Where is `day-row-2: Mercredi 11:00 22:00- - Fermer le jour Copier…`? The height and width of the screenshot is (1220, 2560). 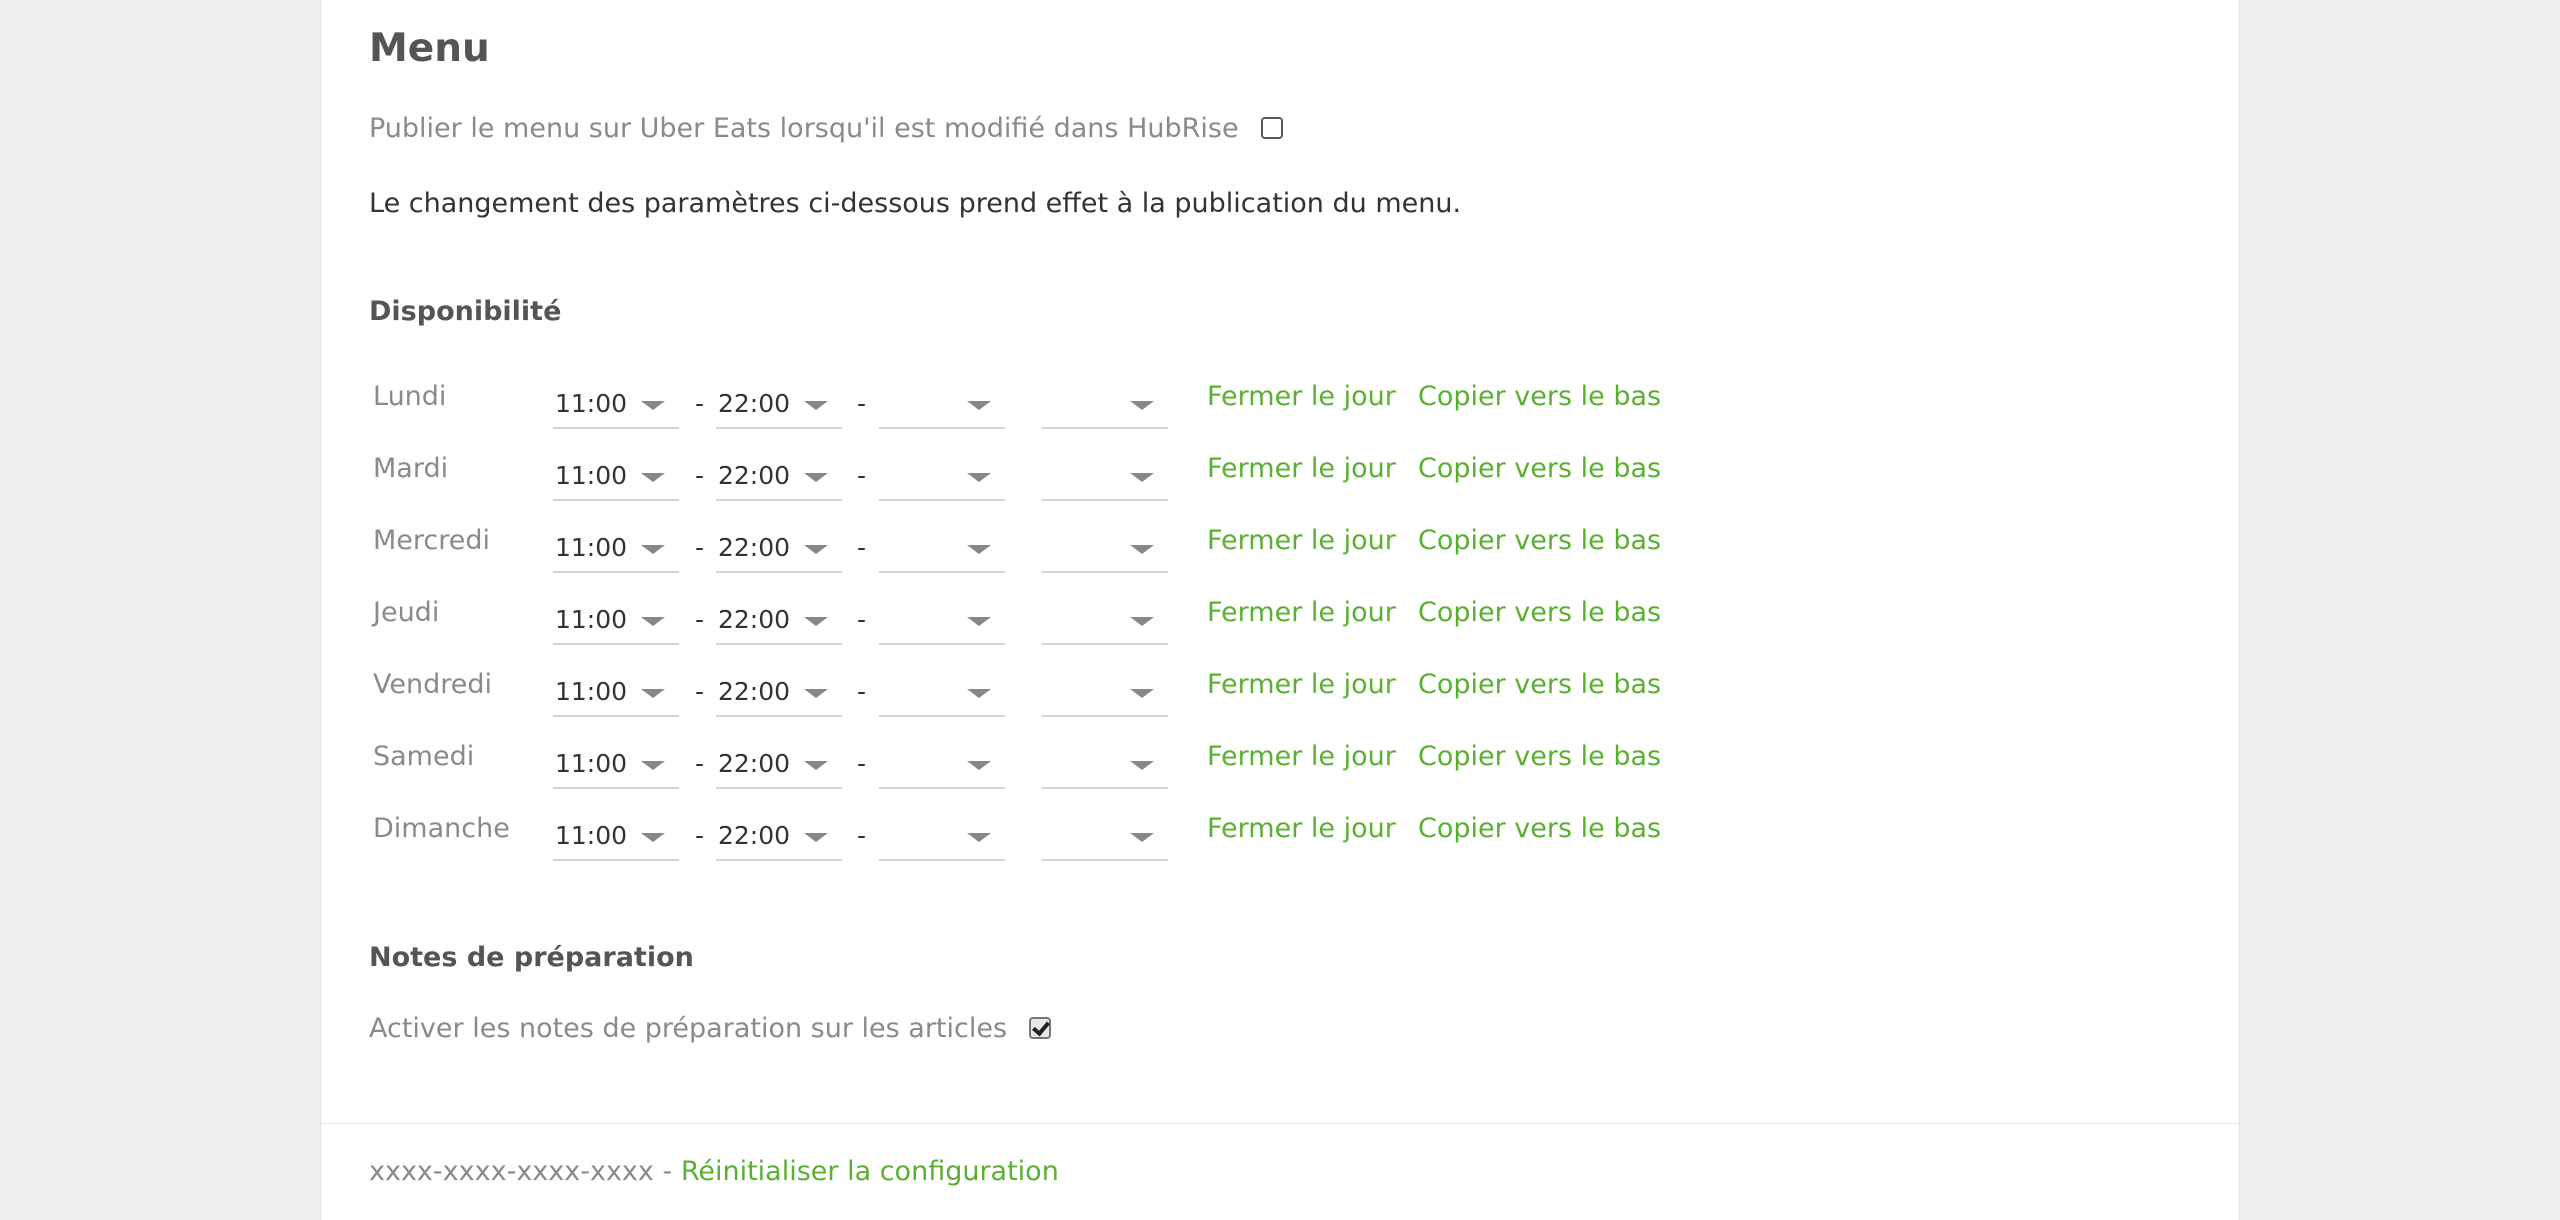 day-row-2: Mercredi 11:00 22:00- - Fermer le jour Copier… is located at coordinates (1023, 553).